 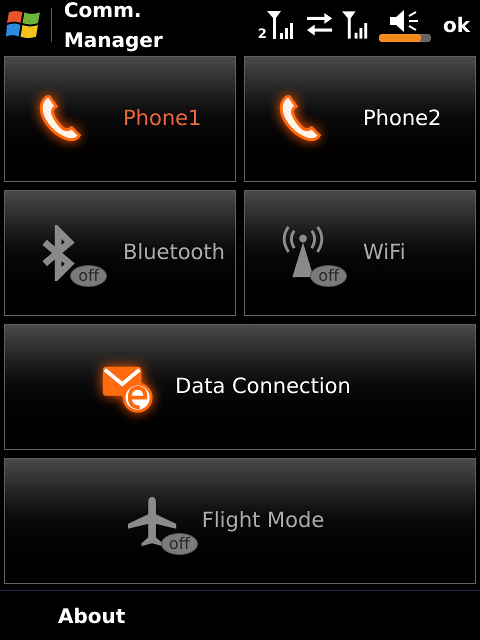 What do you see at coordinates (404, 38) in the screenshot?
I see `battery-icon` at bounding box center [404, 38].